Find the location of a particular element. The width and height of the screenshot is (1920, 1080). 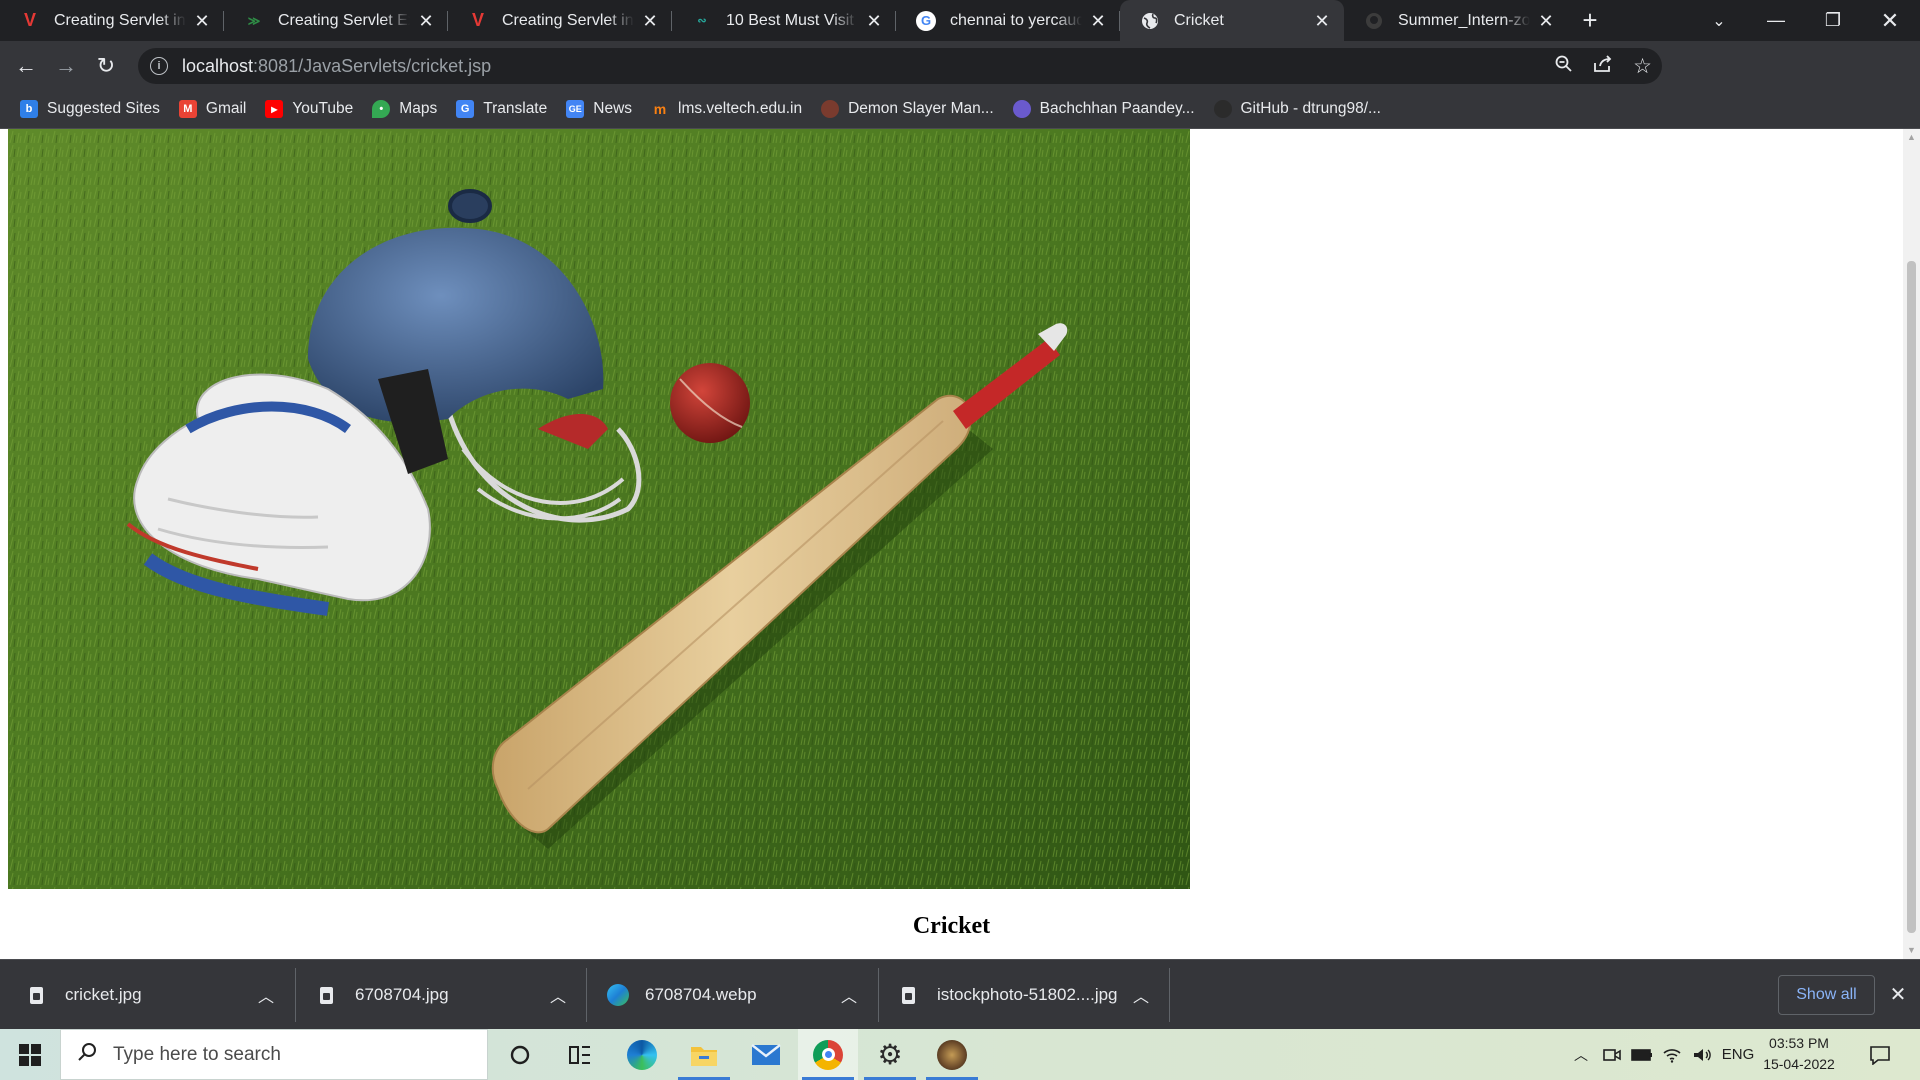

file-explorer-icon is located at coordinates (704, 1054).